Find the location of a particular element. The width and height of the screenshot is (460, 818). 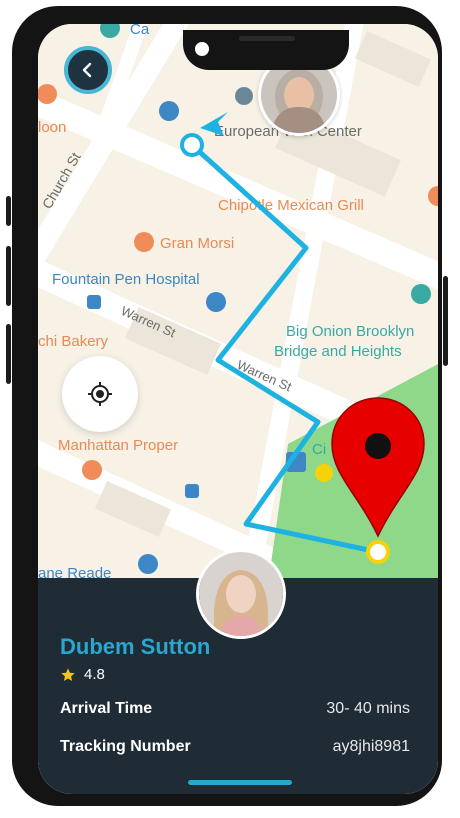

locate-me-button is located at coordinates (100, 394).